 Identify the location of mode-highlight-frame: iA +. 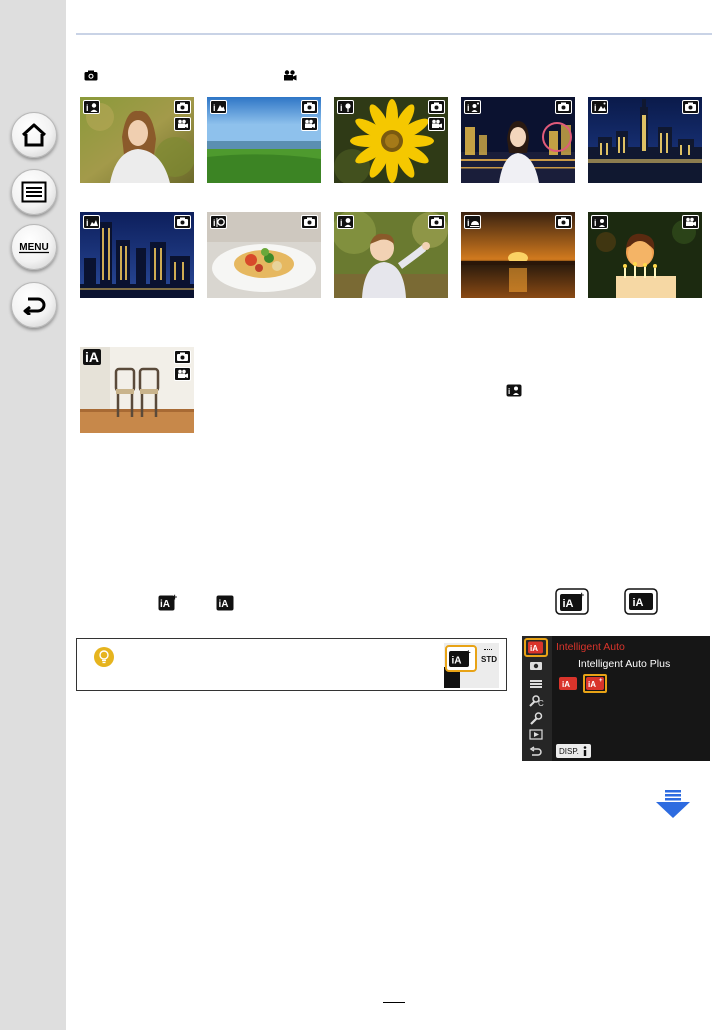
(461, 658).